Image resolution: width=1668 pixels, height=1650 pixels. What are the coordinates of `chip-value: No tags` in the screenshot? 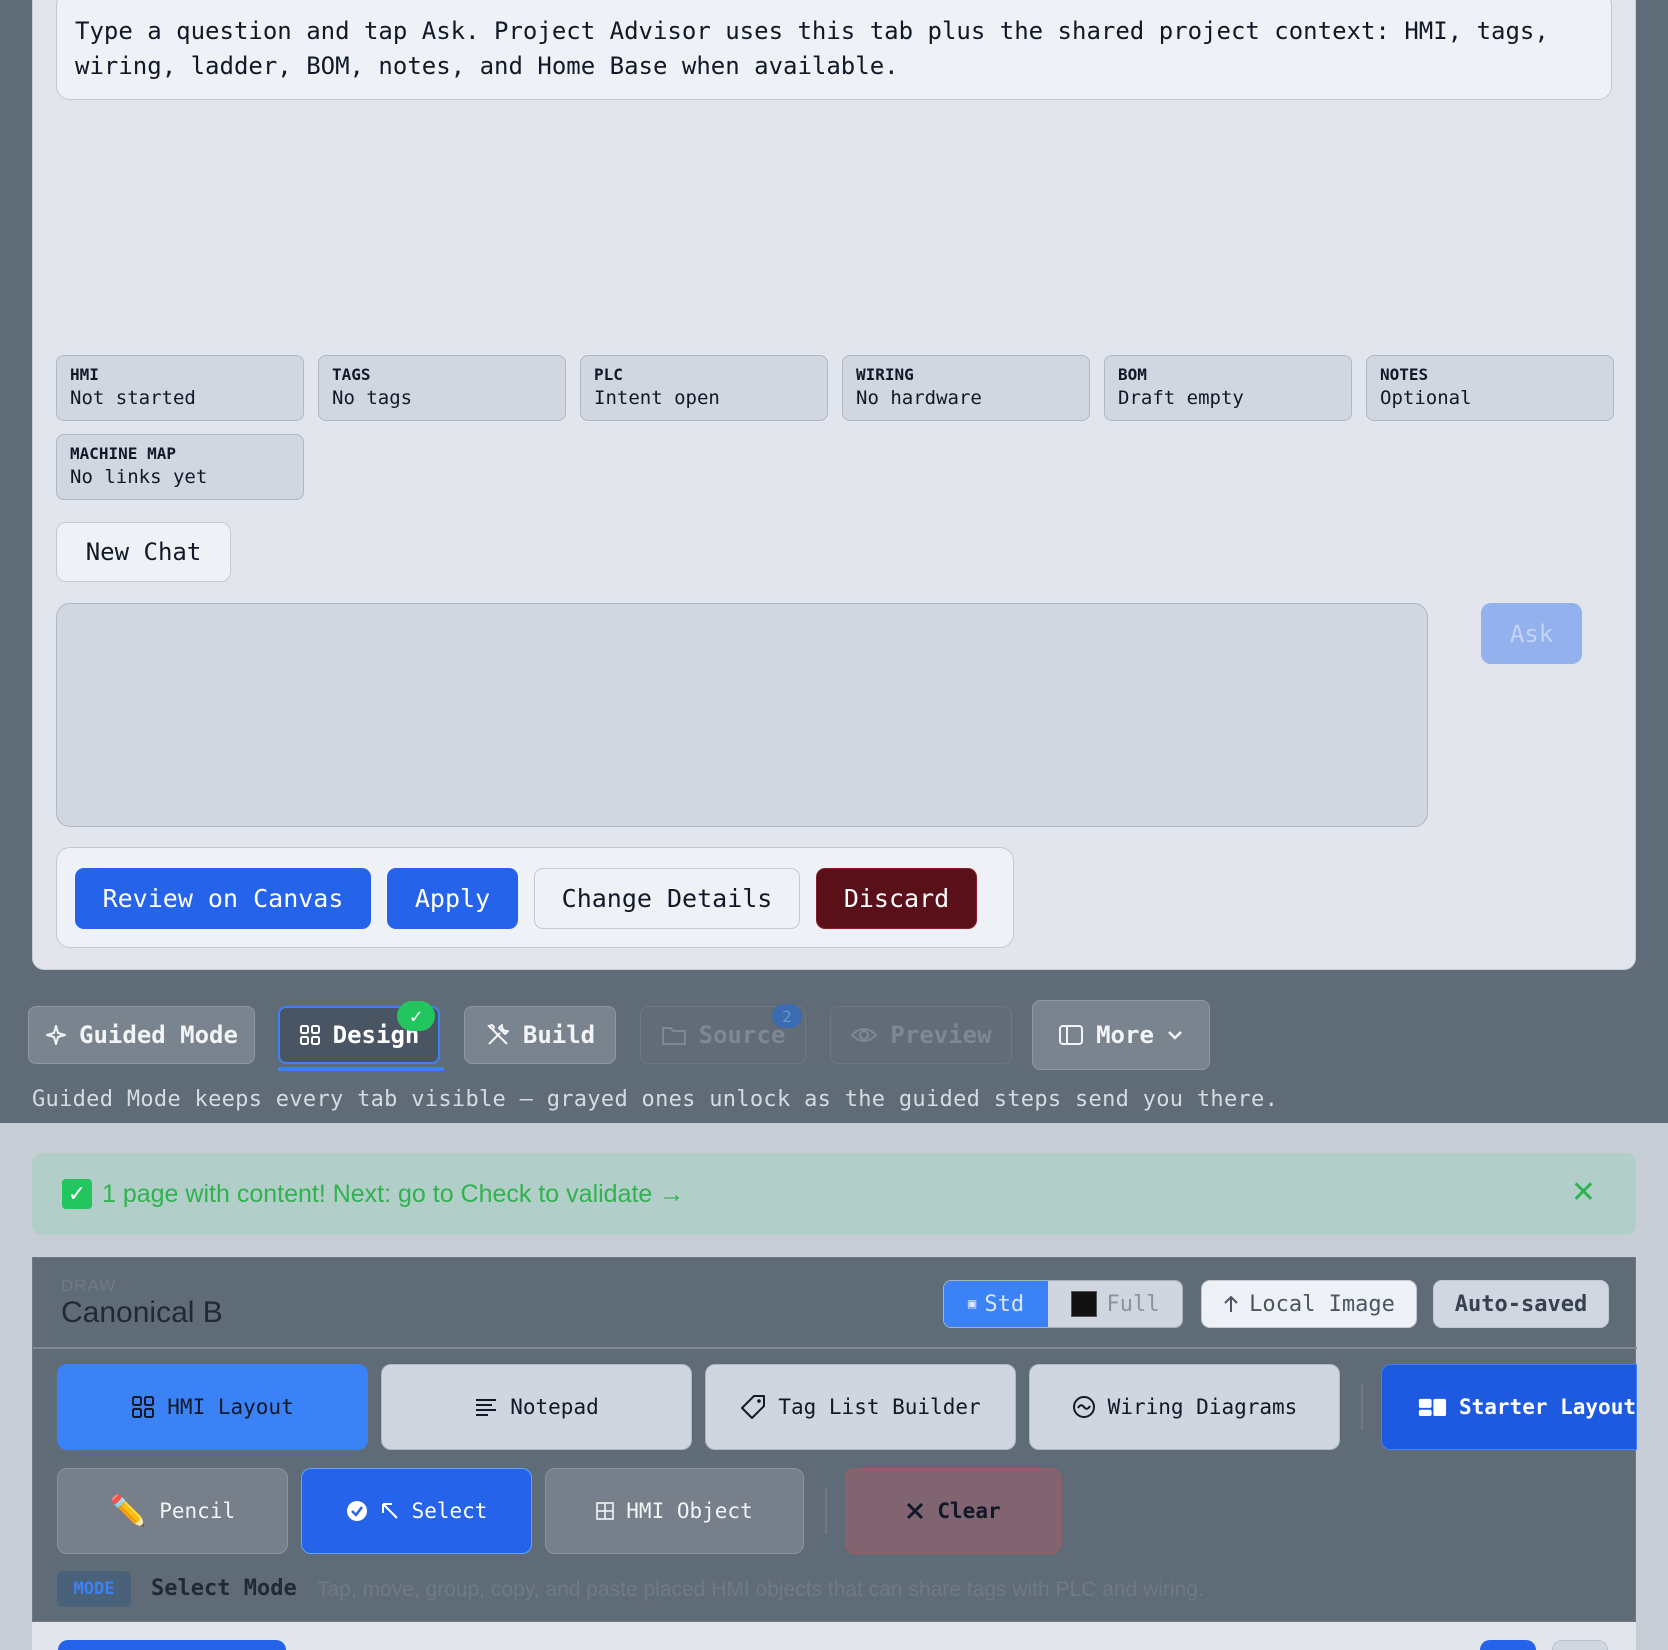 It's located at (372, 398).